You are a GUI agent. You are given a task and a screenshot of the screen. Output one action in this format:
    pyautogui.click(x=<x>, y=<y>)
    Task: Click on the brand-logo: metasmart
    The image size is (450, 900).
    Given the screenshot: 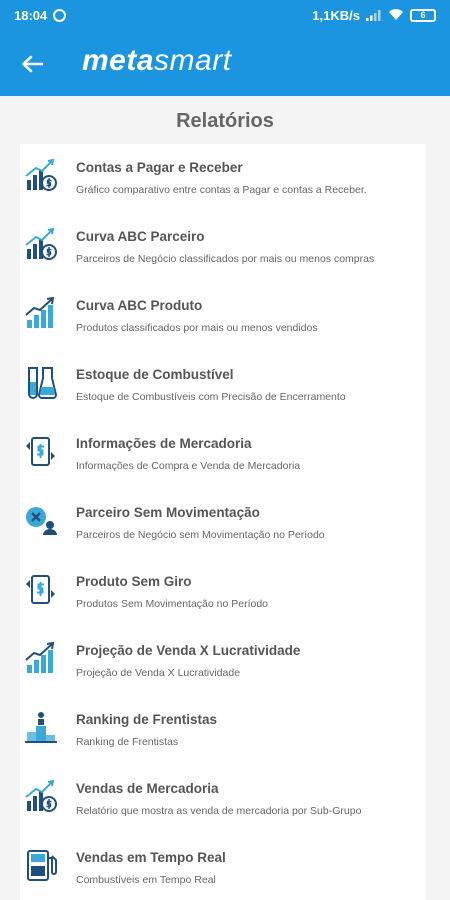 What is the action you would take?
    pyautogui.click(x=157, y=61)
    